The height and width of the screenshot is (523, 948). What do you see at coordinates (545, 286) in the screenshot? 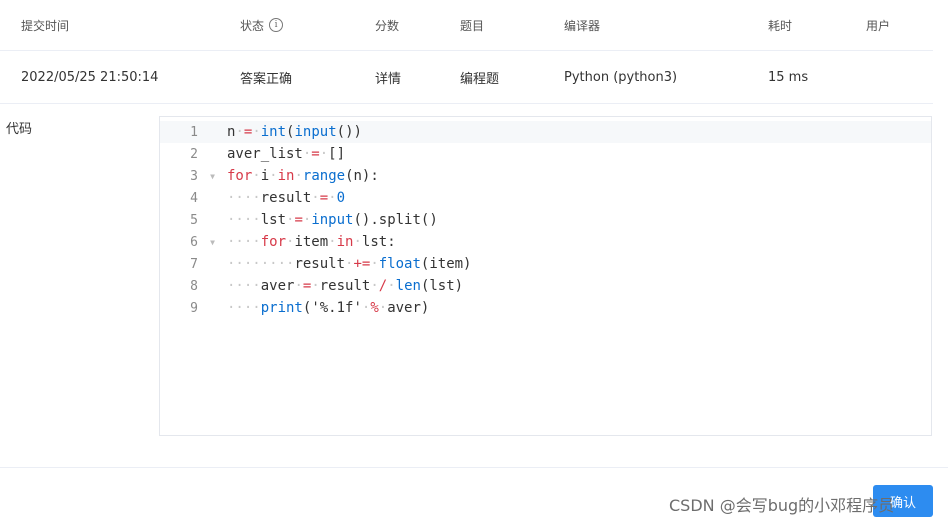
I see `code-line: 8 ····aver·=·result·/·len(lst)` at bounding box center [545, 286].